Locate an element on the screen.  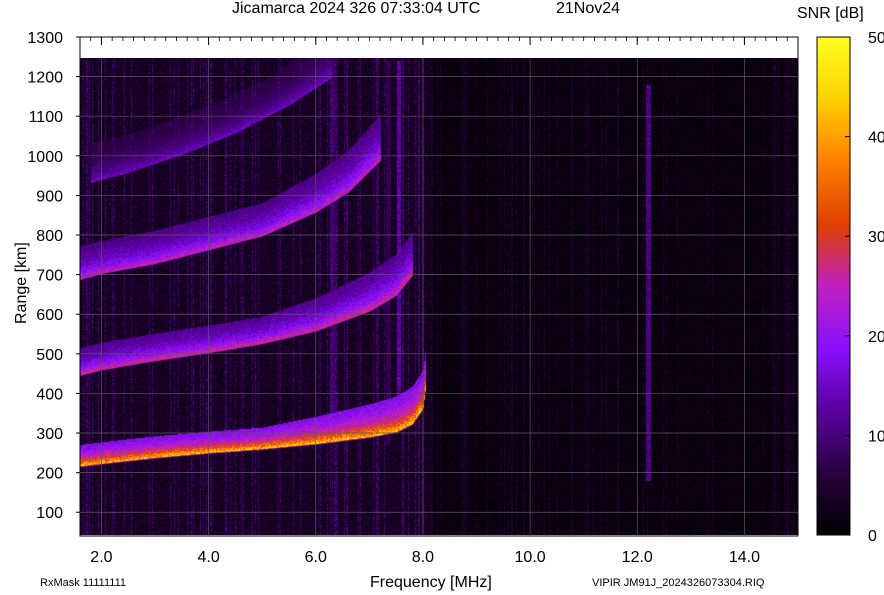
y-tick-label: 900 is located at coordinates (49, 196).